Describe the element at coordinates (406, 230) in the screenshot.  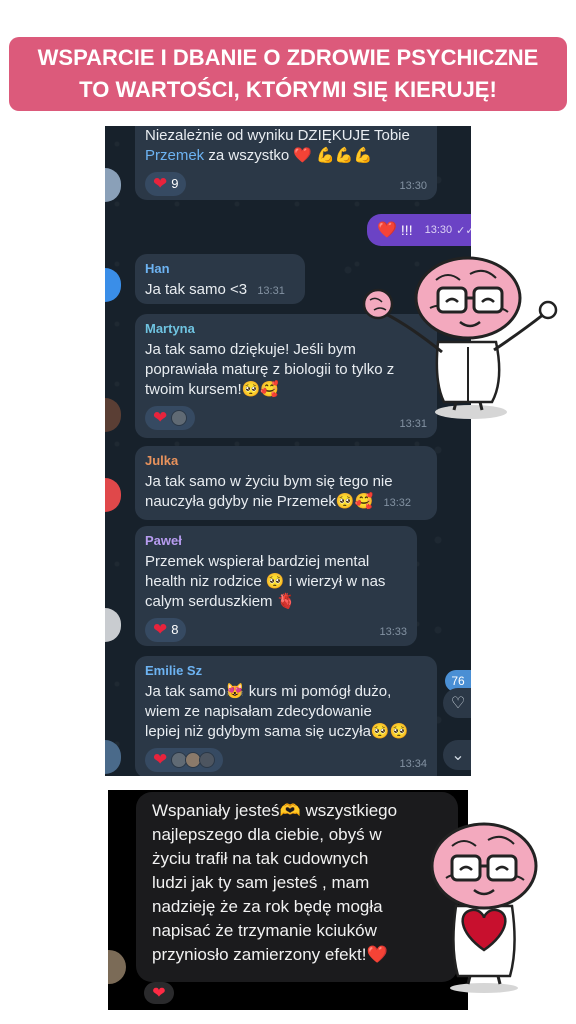
I see `message-text: !!!` at that location.